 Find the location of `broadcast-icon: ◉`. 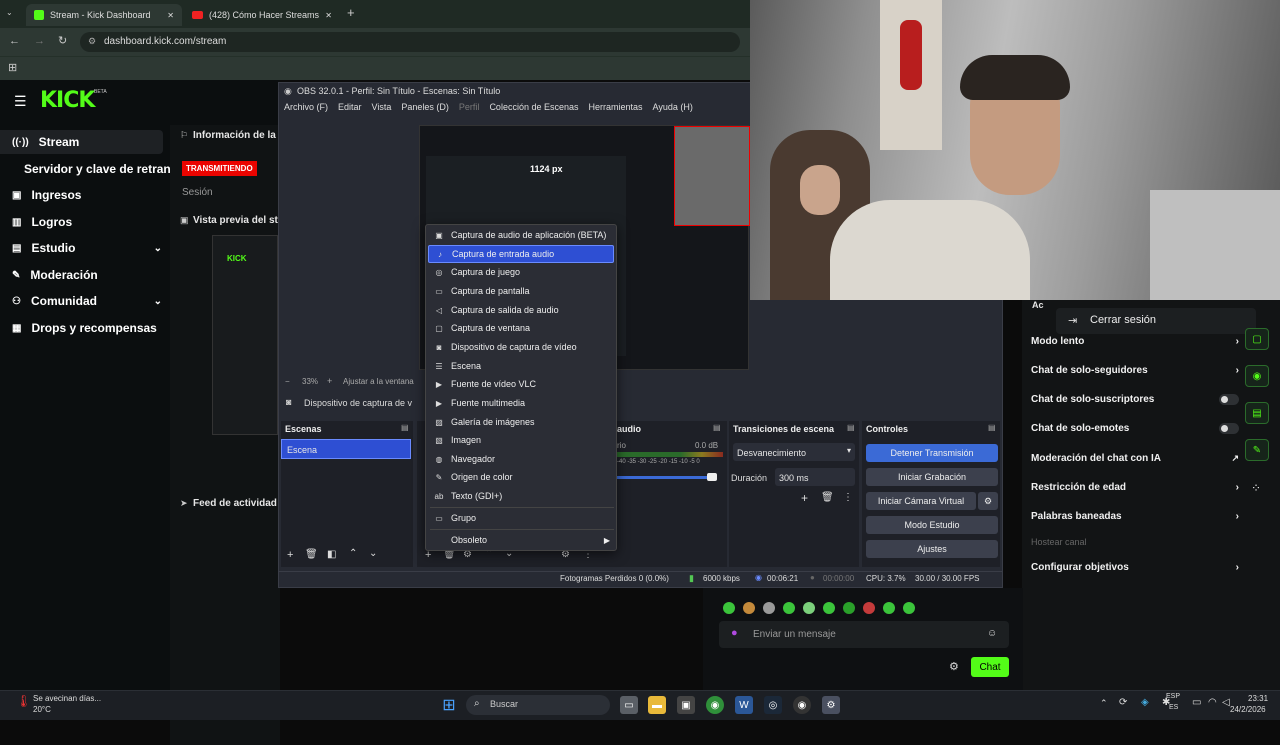

broadcast-icon: ◉ is located at coordinates (1257, 376).